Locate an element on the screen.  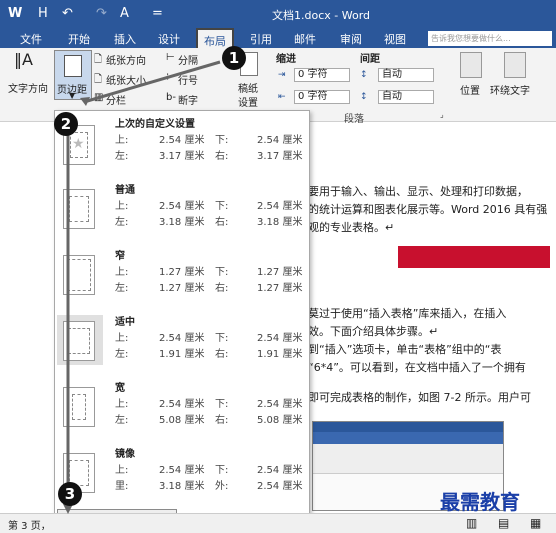
tab-references: 引用 is located at coordinates (261, 39).